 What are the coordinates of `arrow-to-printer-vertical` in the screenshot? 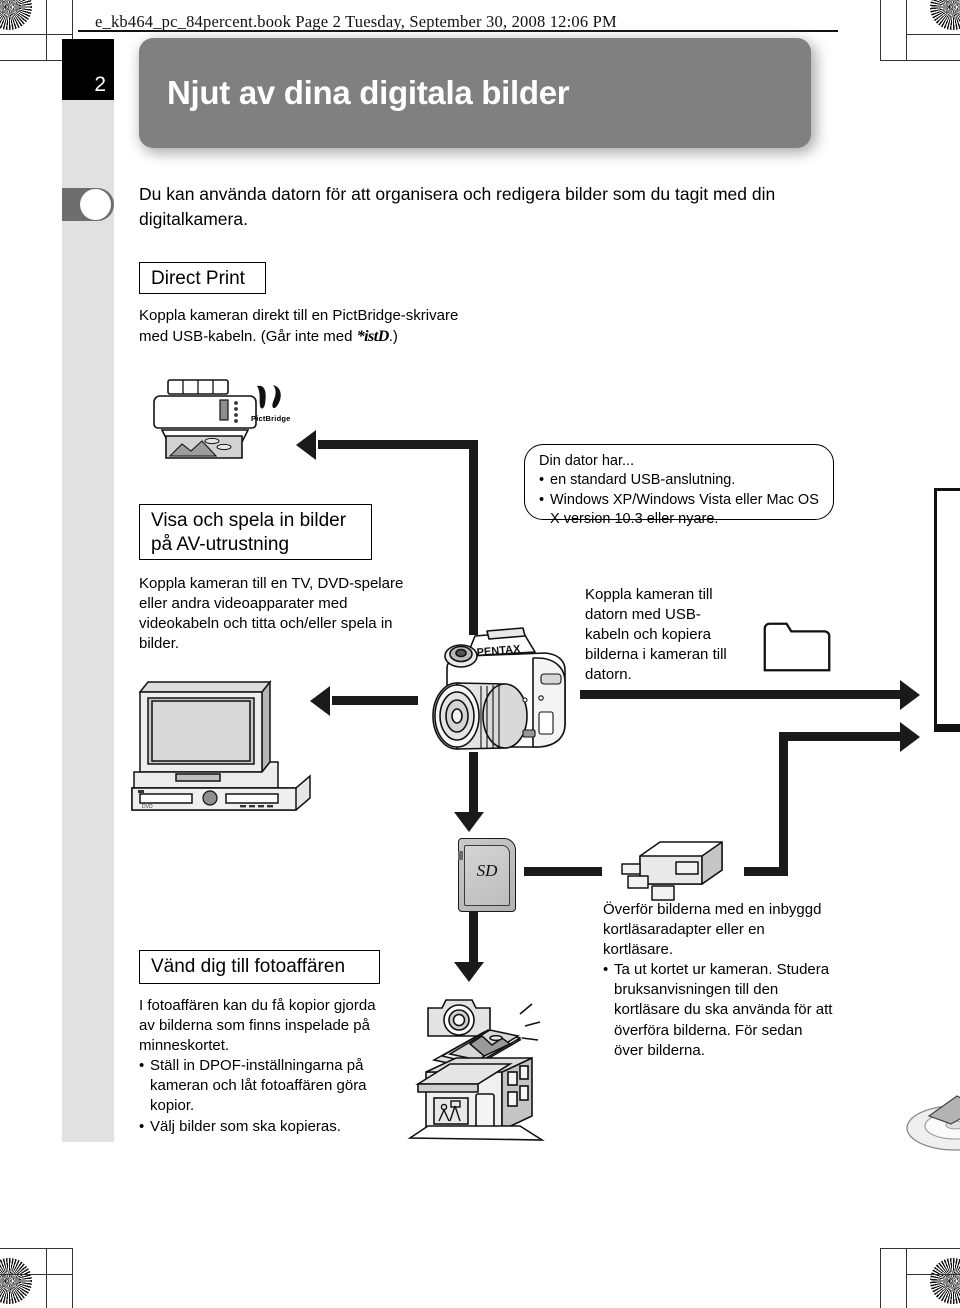 It's located at (473, 537).